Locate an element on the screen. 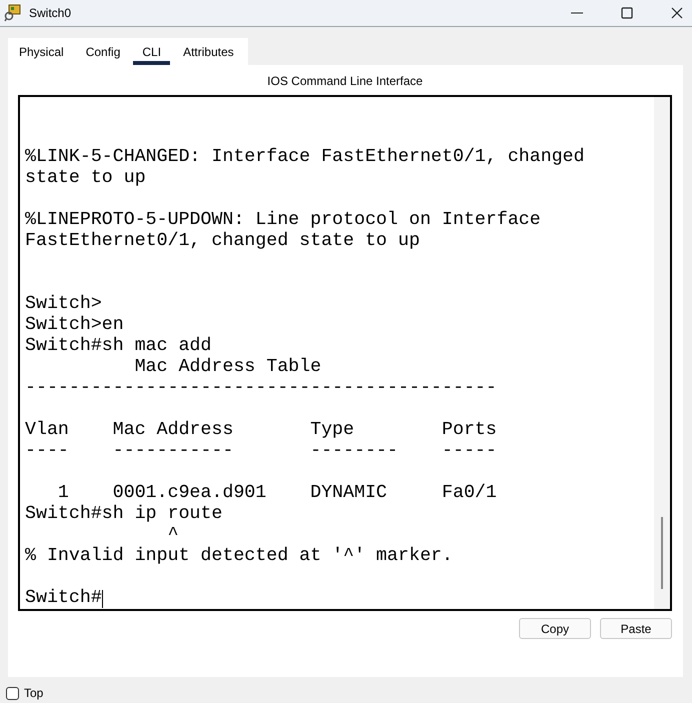 This screenshot has height=703, width=692. maximize-icon is located at coordinates (627, 13).